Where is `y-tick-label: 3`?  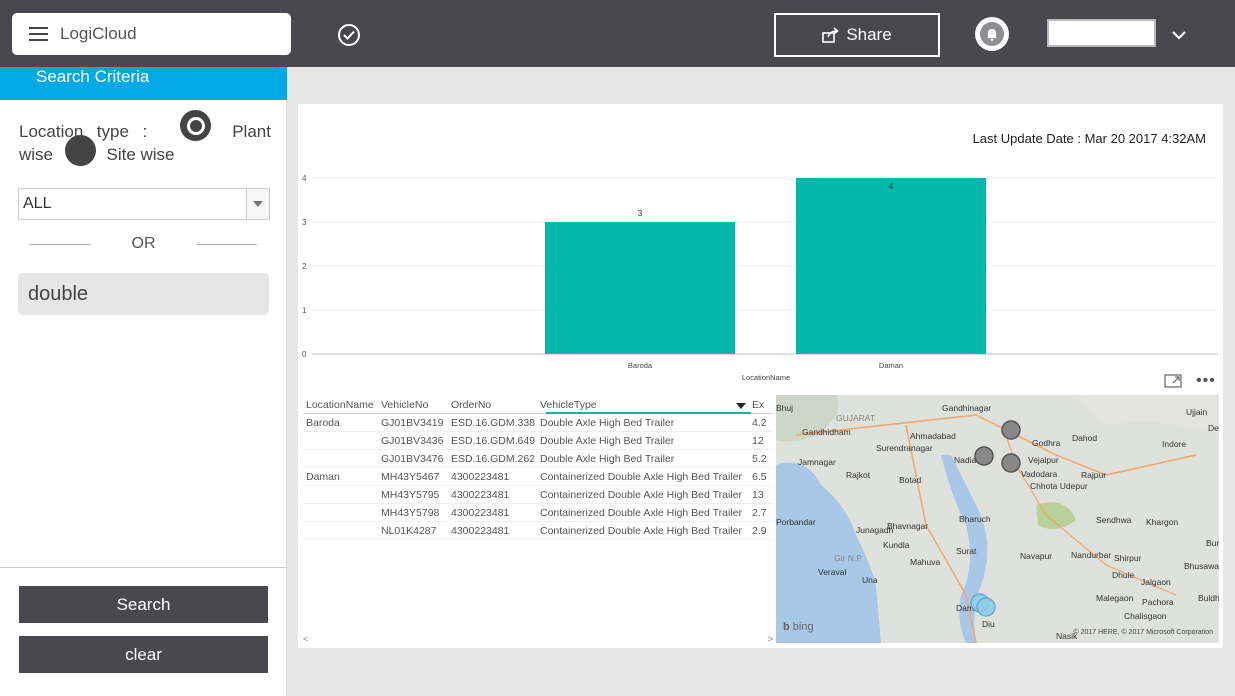 y-tick-label: 3 is located at coordinates (304, 222).